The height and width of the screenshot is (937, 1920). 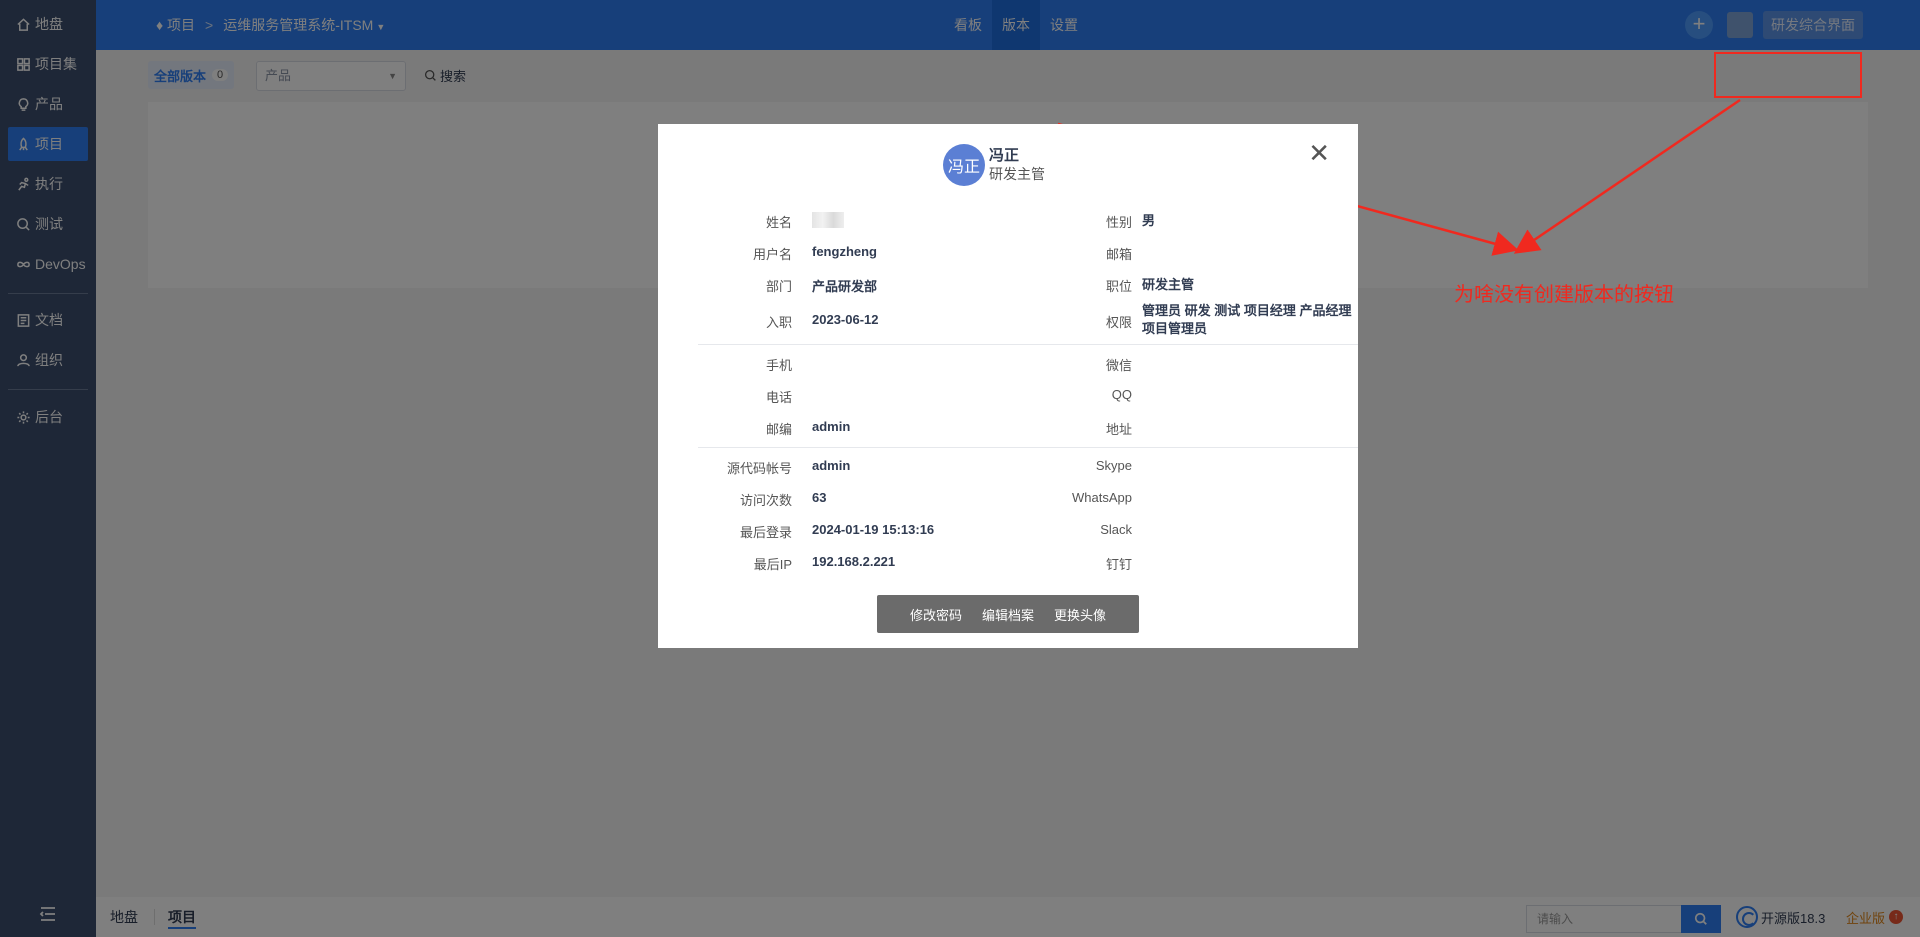 What do you see at coordinates (778, 322) in the screenshot?
I see `info-label: 入职` at bounding box center [778, 322].